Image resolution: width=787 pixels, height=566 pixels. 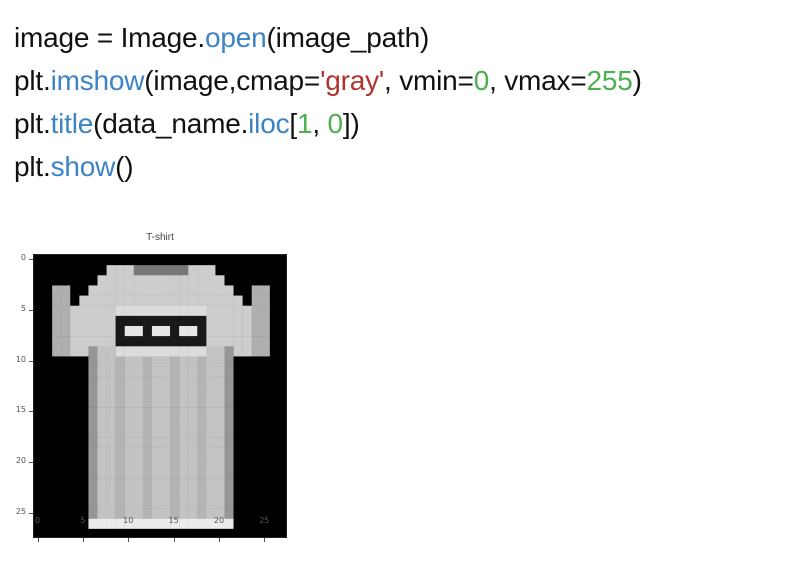 I want to click on figure-title: T-shirt, so click(x=160, y=237).